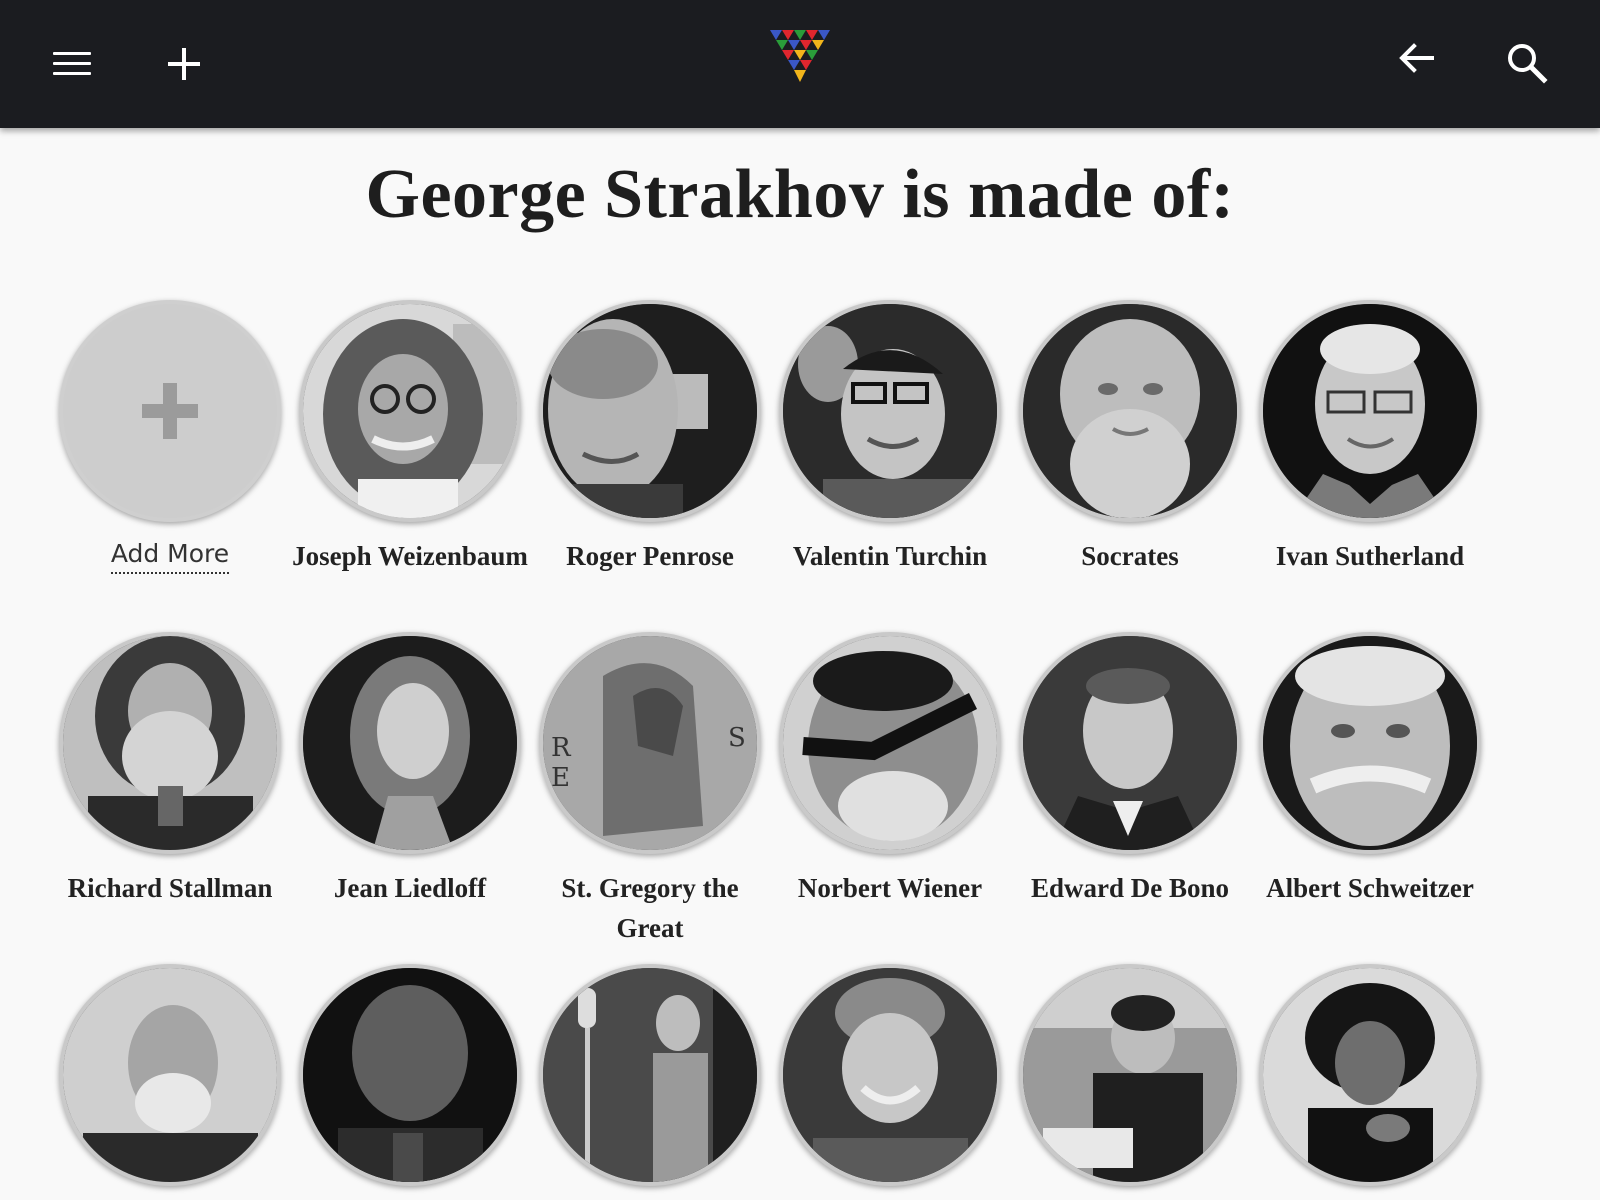 The width and height of the screenshot is (1600, 1200). What do you see at coordinates (890, 556) in the screenshot?
I see `person-name: Valentin Turchin` at bounding box center [890, 556].